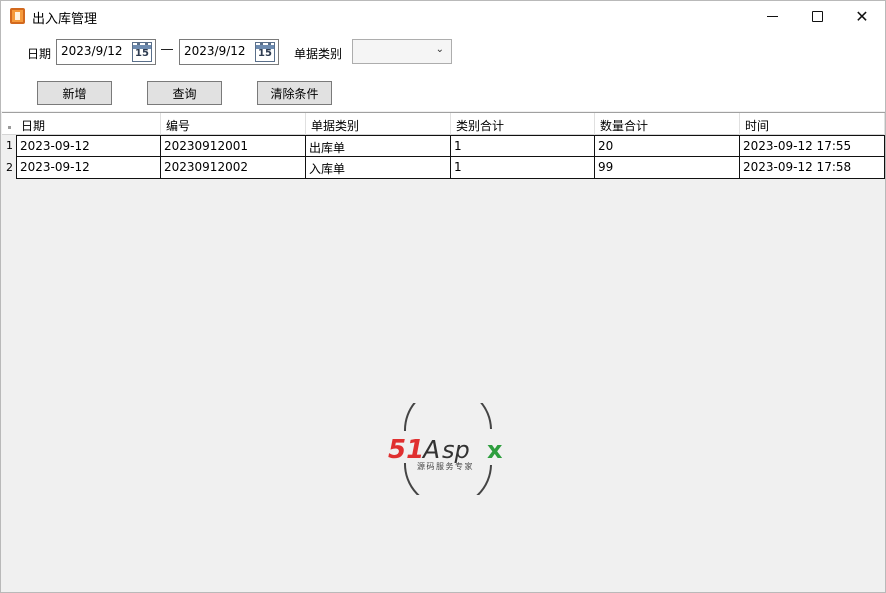 This screenshot has height=593, width=886. Describe the element at coordinates (294, 93) in the screenshot. I see `clear-button: 清除条件` at that location.